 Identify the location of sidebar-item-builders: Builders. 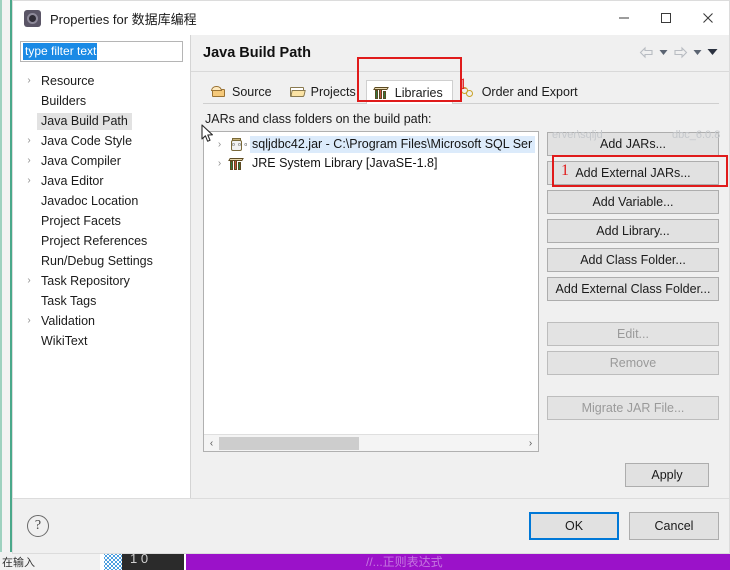
(101, 101).